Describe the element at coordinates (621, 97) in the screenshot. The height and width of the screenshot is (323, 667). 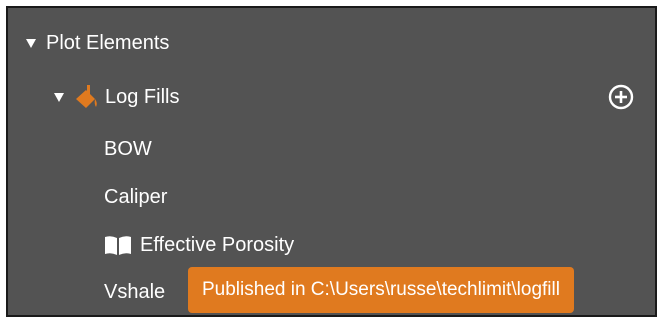
I see `plus-circle-icon` at that location.